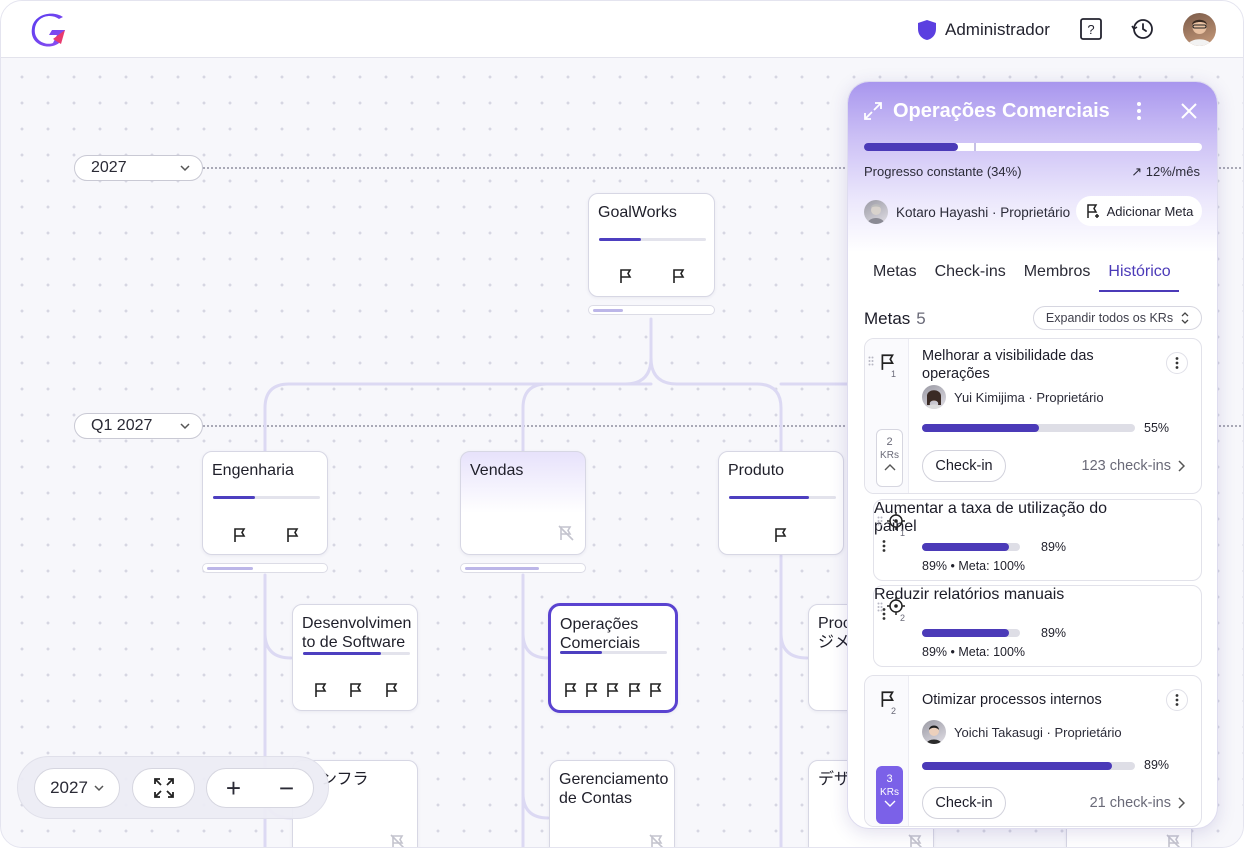  I want to click on zoom-in-button: +, so click(233, 788).